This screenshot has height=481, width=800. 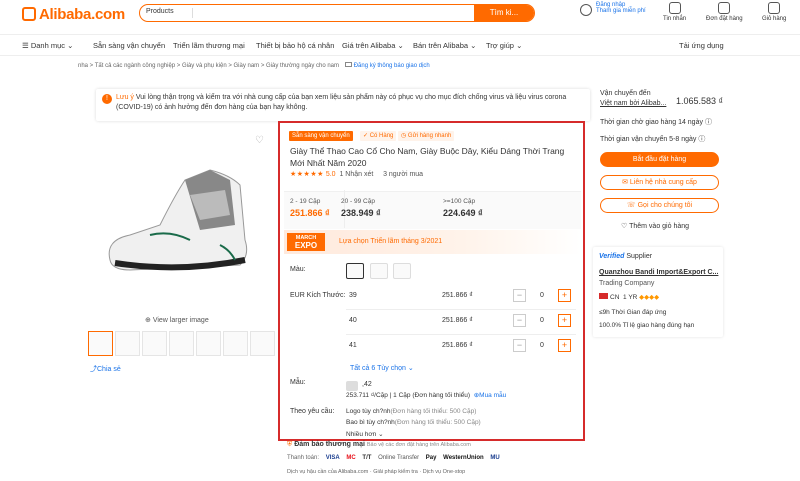 What do you see at coordinates (29, 14) in the screenshot?
I see `alibaba-logo-icon` at bounding box center [29, 14].